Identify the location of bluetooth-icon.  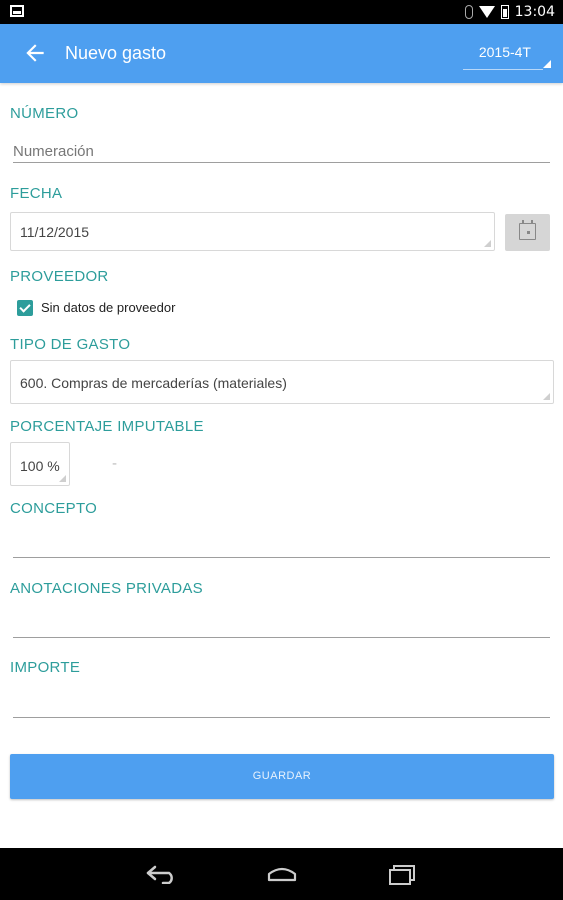
(468, 12).